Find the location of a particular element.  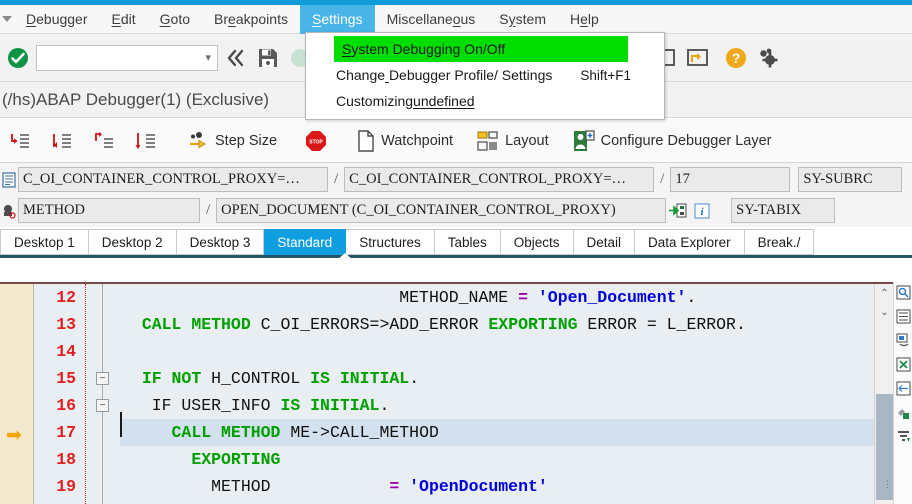

step-over-button is located at coordinates (65, 141).